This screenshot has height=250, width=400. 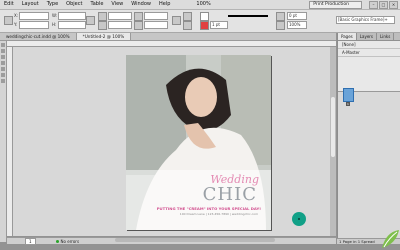 I want to click on page-thumbnail-number: 1, so click(x=348, y=104).